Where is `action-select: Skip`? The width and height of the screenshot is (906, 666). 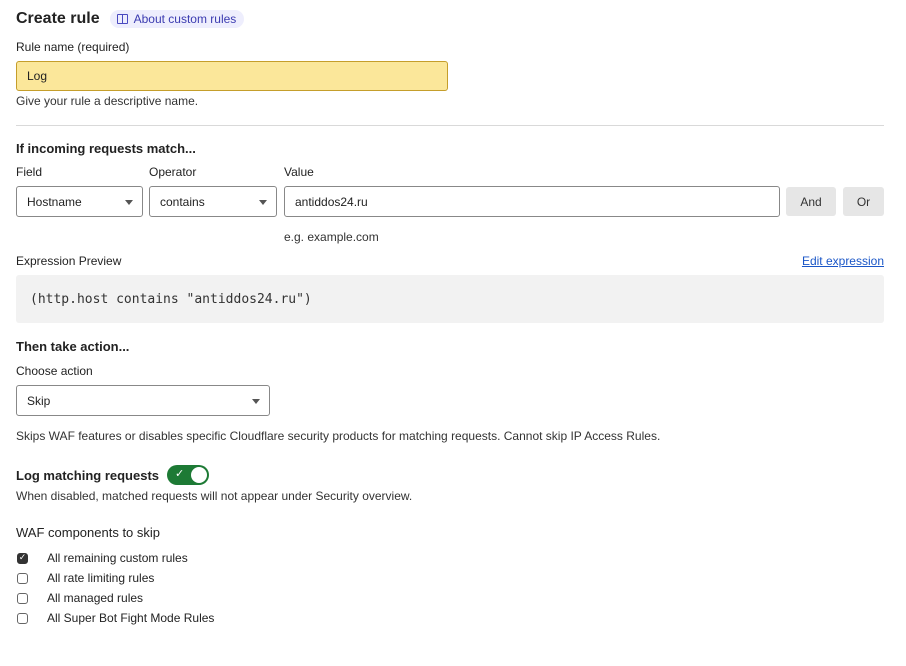
action-select: Skip is located at coordinates (143, 400).